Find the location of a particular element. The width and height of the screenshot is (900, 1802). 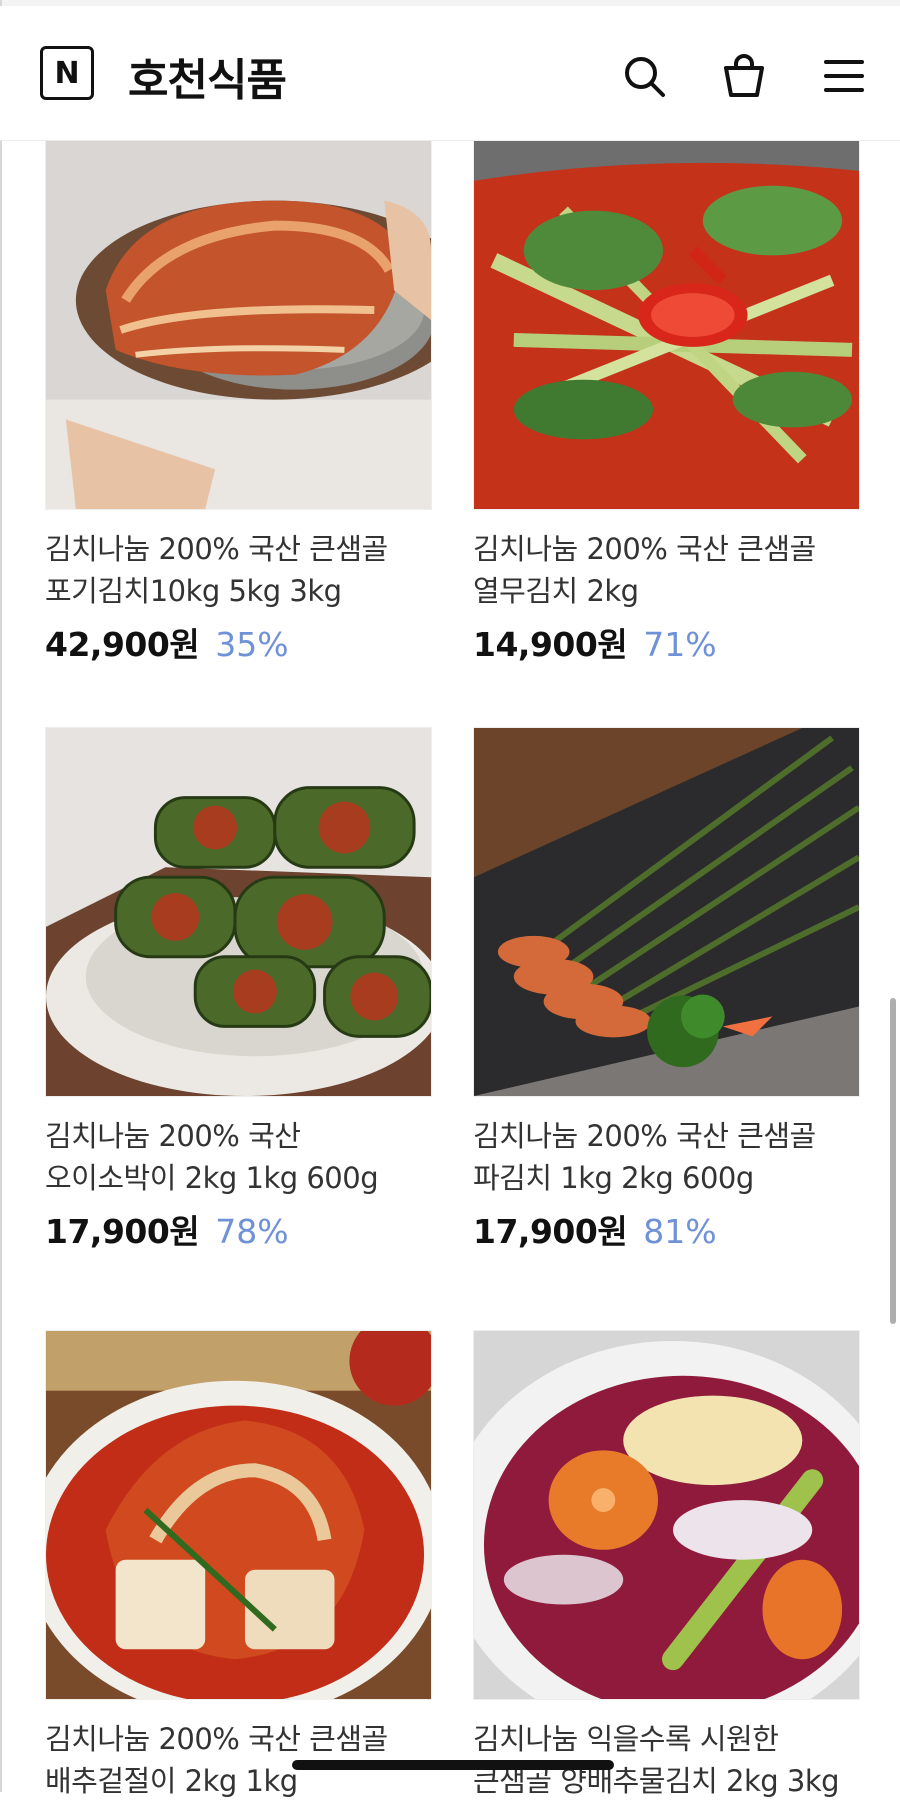

price-row: 17,900원 78% is located at coordinates (238, 1229).